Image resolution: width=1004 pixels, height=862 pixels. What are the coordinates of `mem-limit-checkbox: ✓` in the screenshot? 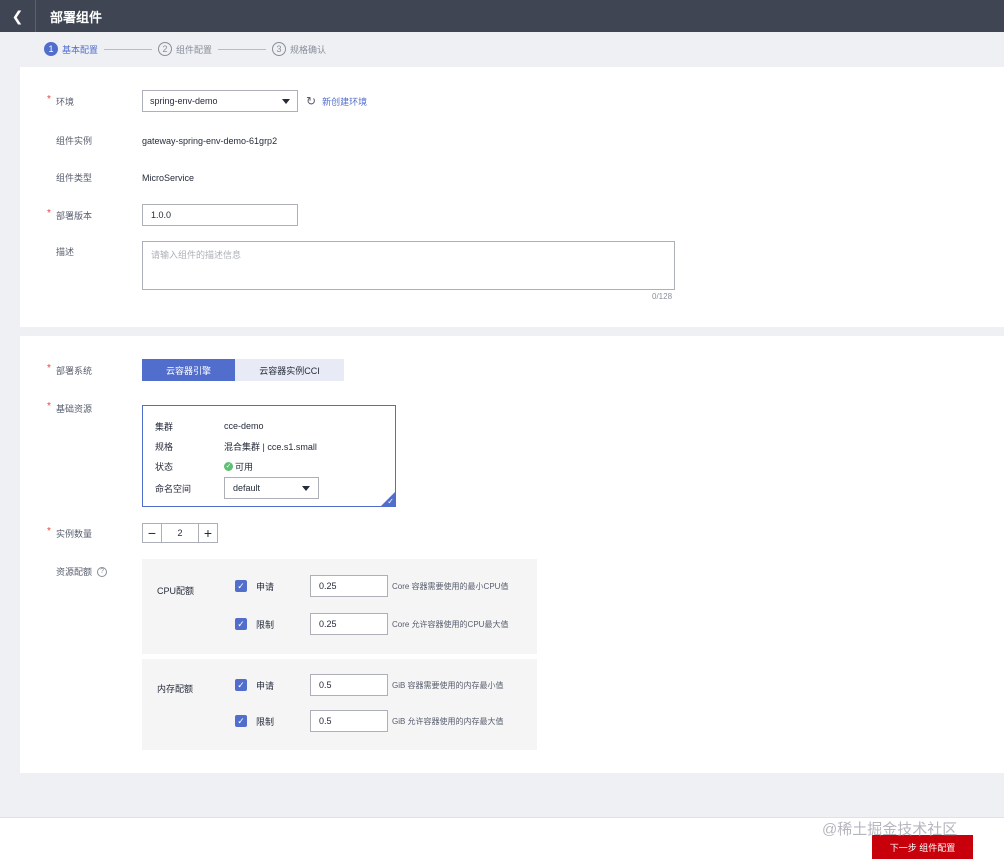 It's located at (241, 721).